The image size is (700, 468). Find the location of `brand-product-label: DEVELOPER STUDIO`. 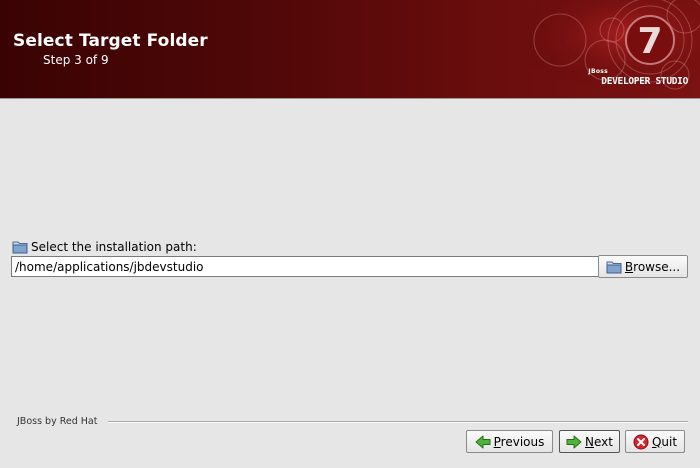

brand-product-label: DEVELOPER STUDIO is located at coordinates (644, 81).